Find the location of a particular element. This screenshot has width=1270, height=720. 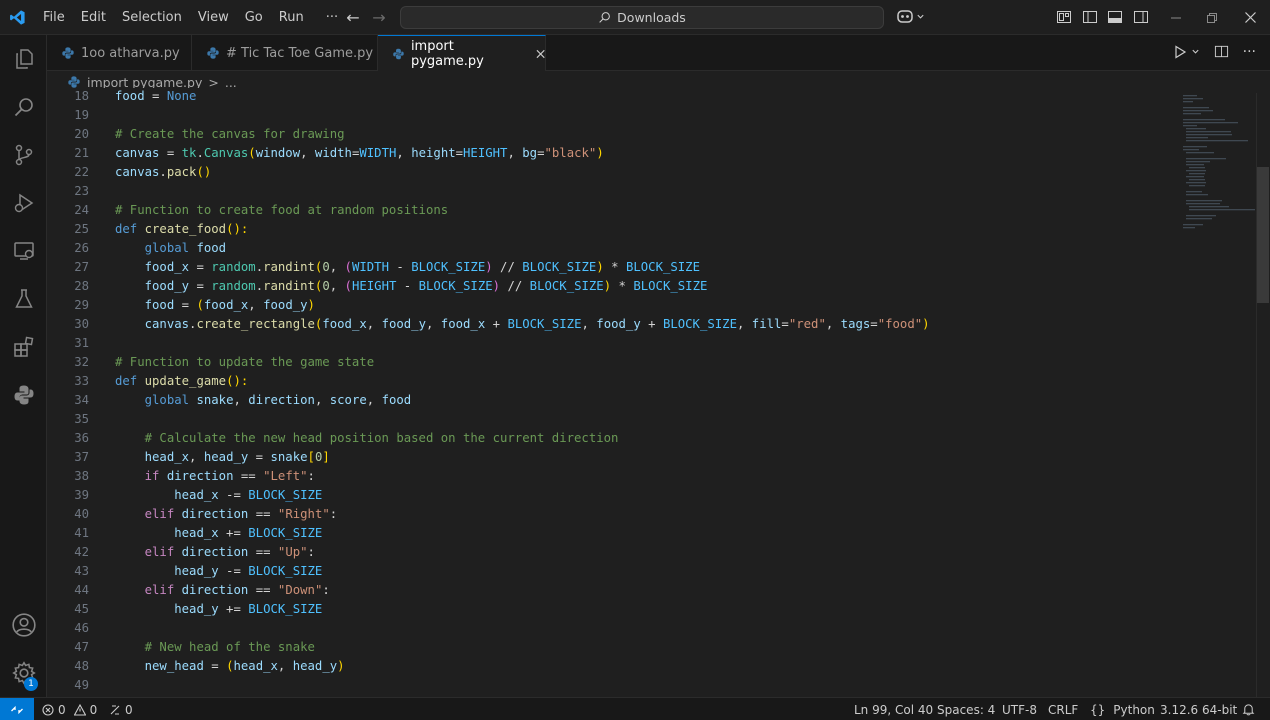

code-token: global is located at coordinates (167, 248).